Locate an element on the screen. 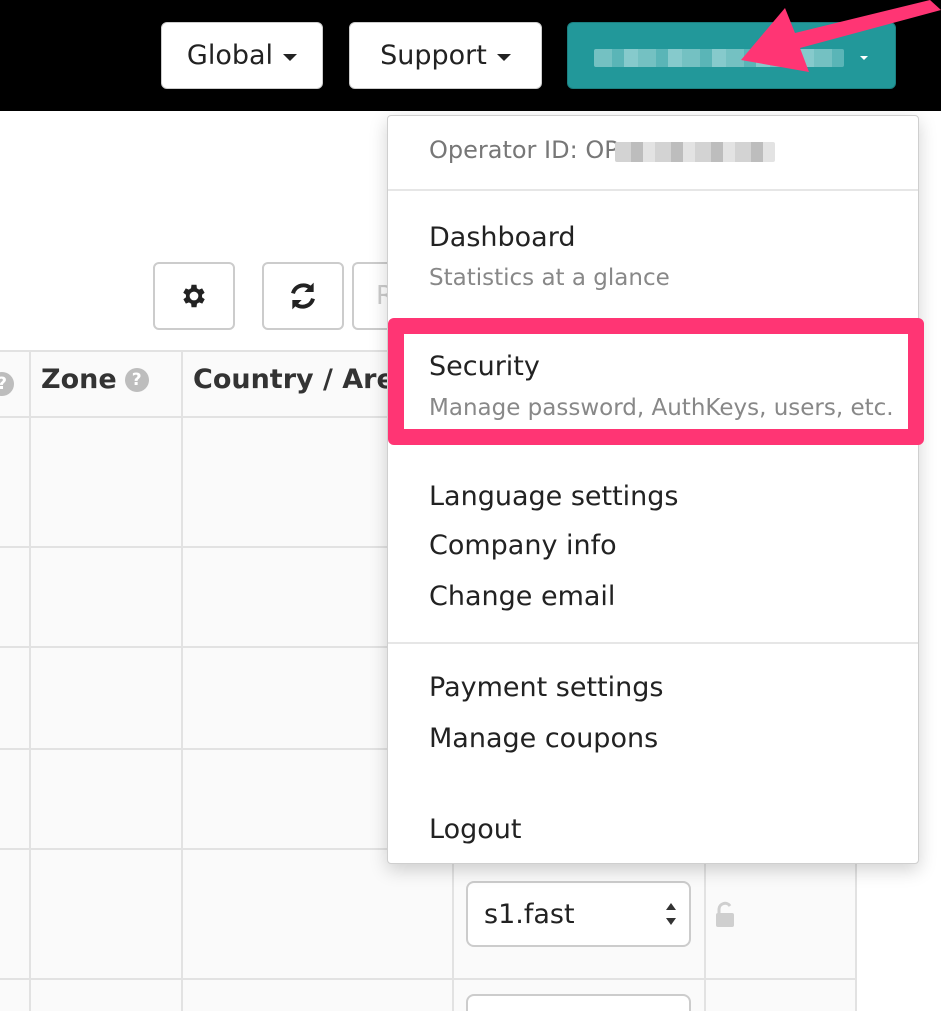  refresh-icon is located at coordinates (303, 296).